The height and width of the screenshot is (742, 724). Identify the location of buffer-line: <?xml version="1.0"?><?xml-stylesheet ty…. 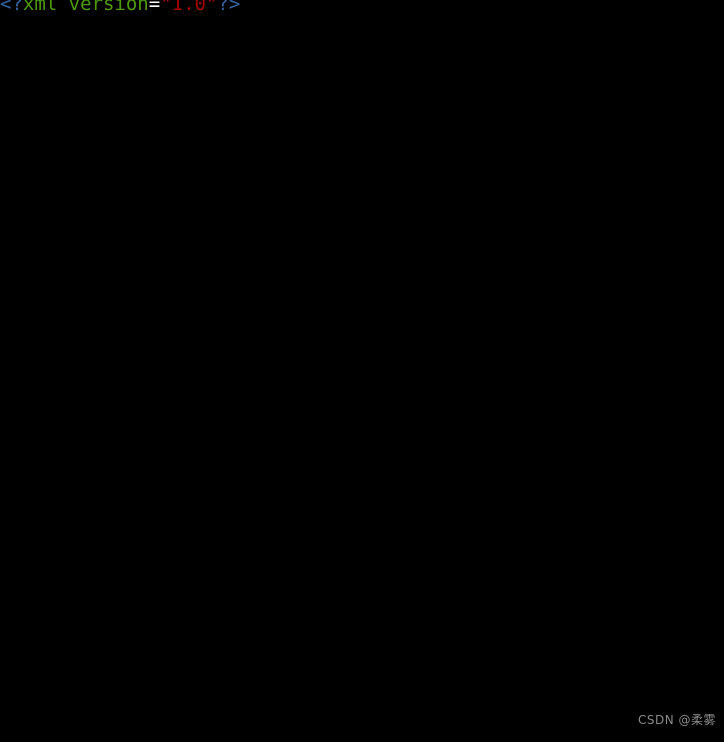
(362, 8).